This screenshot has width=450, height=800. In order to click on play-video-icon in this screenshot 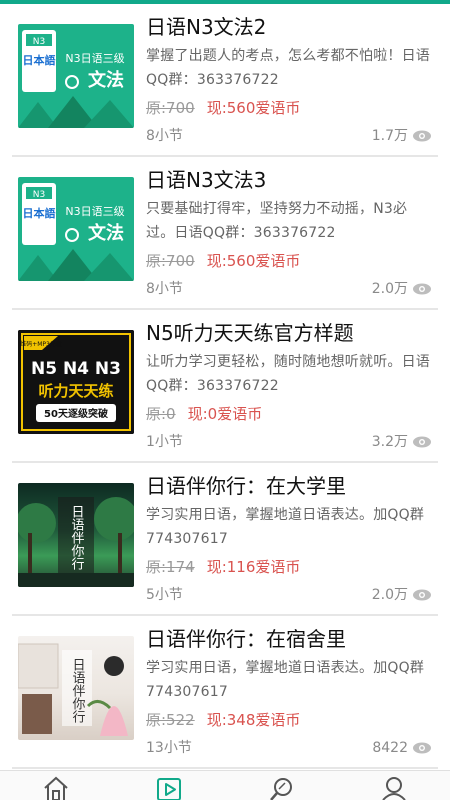, I will do `click(168, 789)`.